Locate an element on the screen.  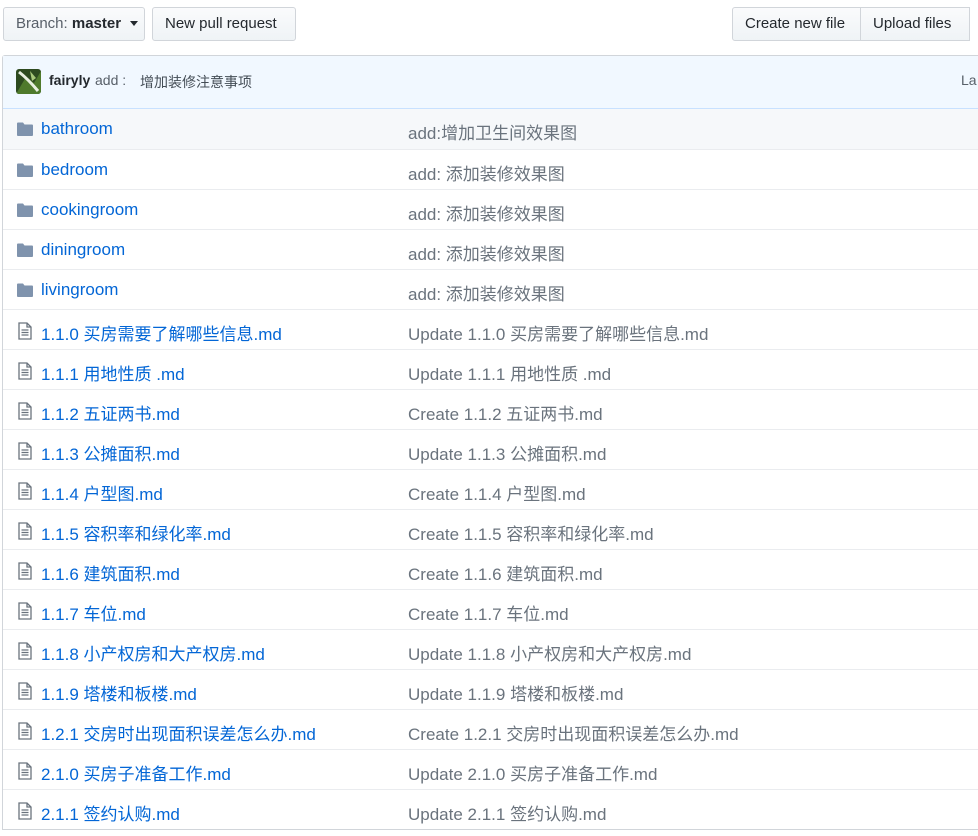
file-link: 1.1.3 公摊面积.md is located at coordinates (110, 452).